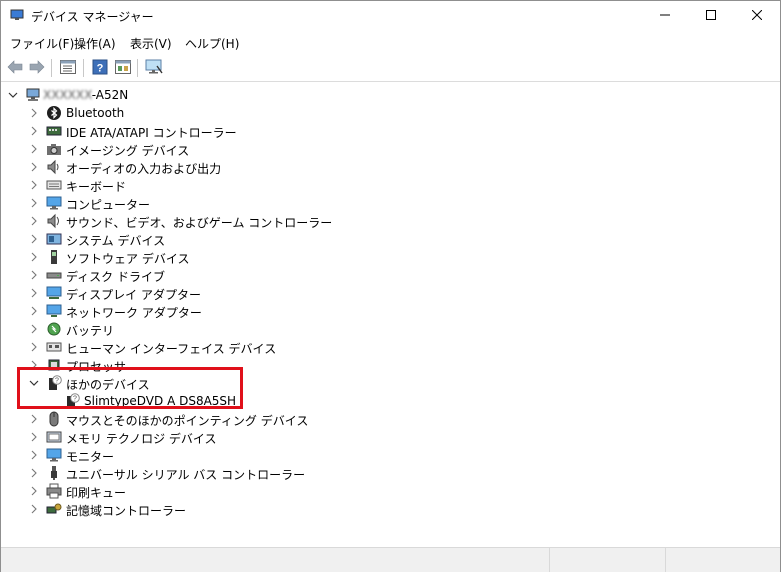 The width and height of the screenshot is (781, 572). I want to click on maximize-icon, so click(711, 16).